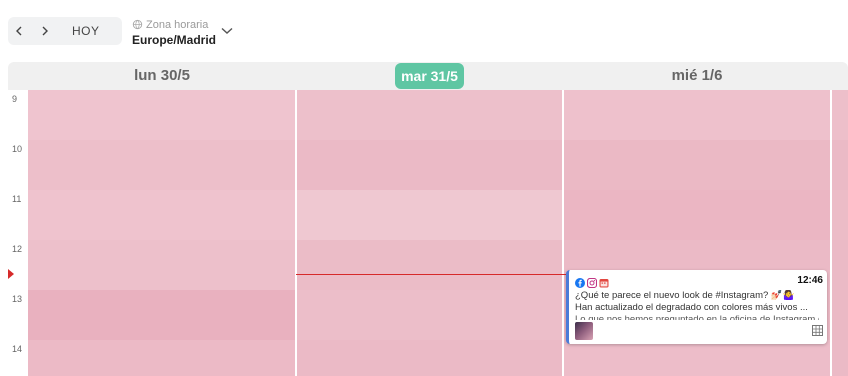  What do you see at coordinates (11, 274) in the screenshot?
I see `current-time-marker` at bounding box center [11, 274].